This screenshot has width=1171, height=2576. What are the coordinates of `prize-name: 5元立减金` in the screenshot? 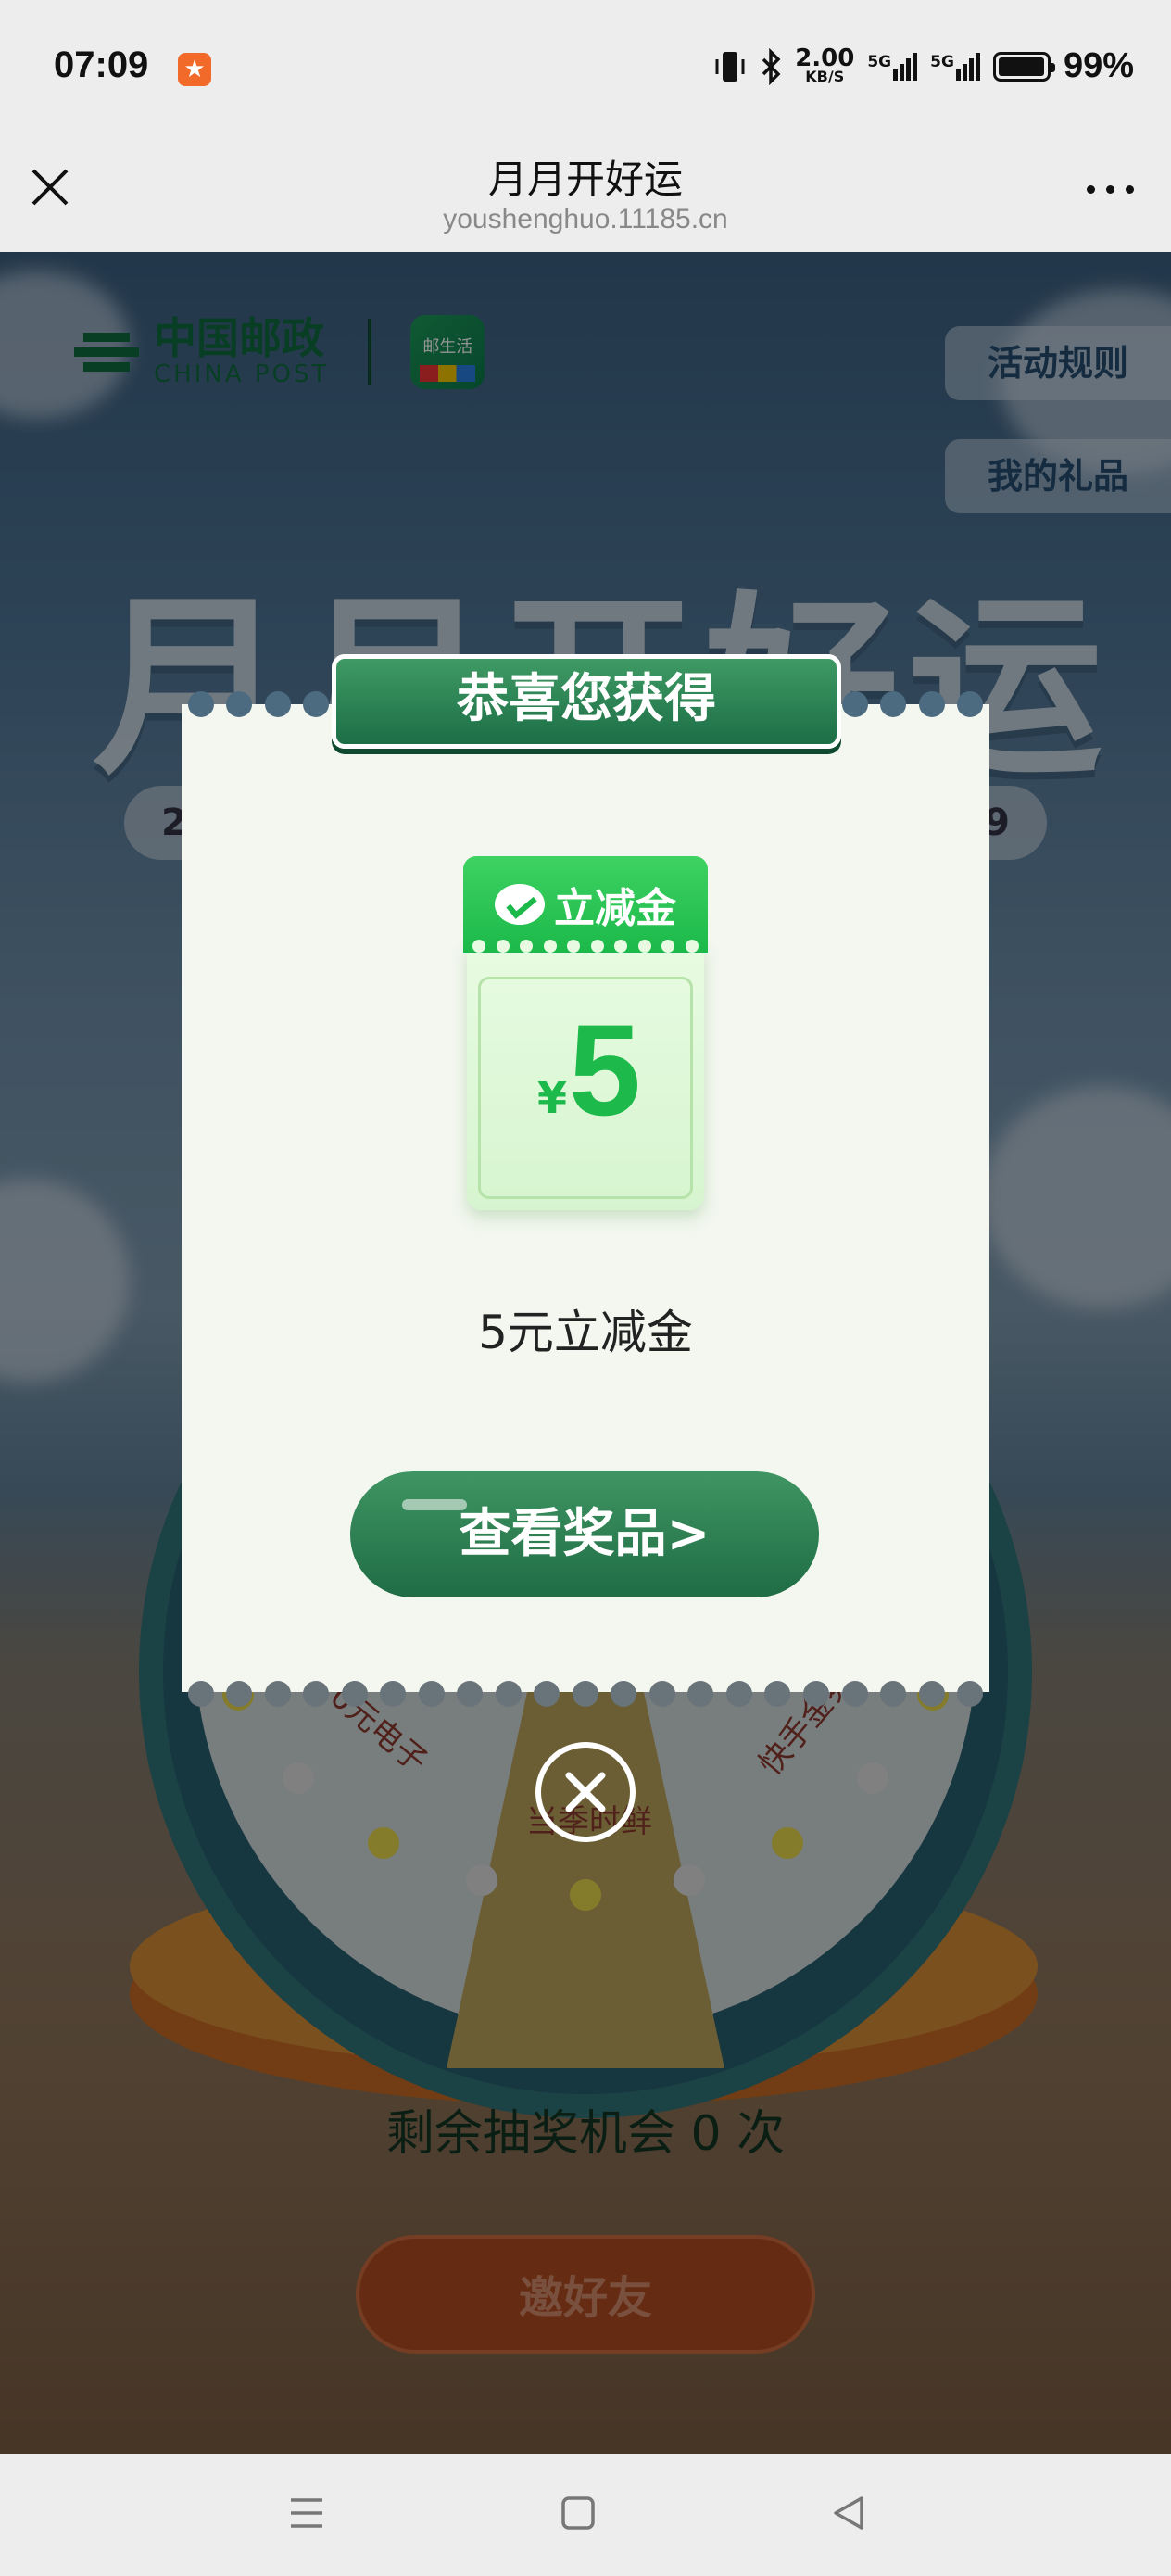 It's located at (585, 1333).